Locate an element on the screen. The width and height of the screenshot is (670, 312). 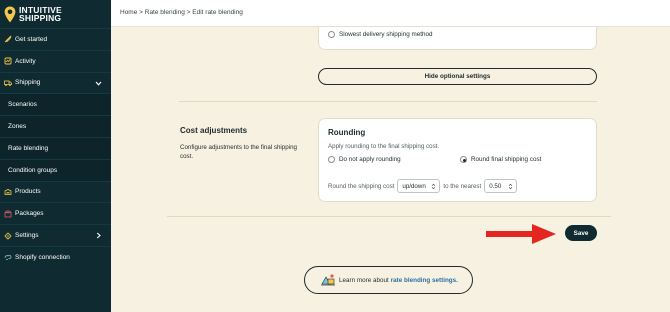
sidebar-item-packages: Packages is located at coordinates (55, 213).